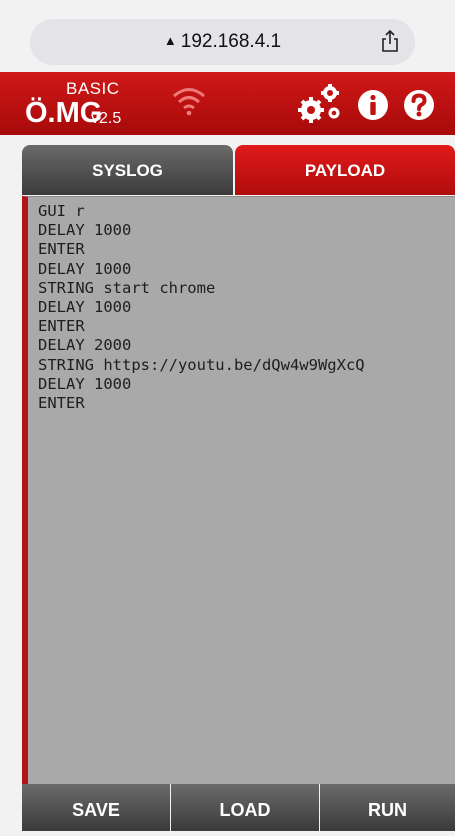 The height and width of the screenshot is (836, 455). Describe the element at coordinates (345, 170) in the screenshot. I see `tab-payload: PAYLOAD` at that location.